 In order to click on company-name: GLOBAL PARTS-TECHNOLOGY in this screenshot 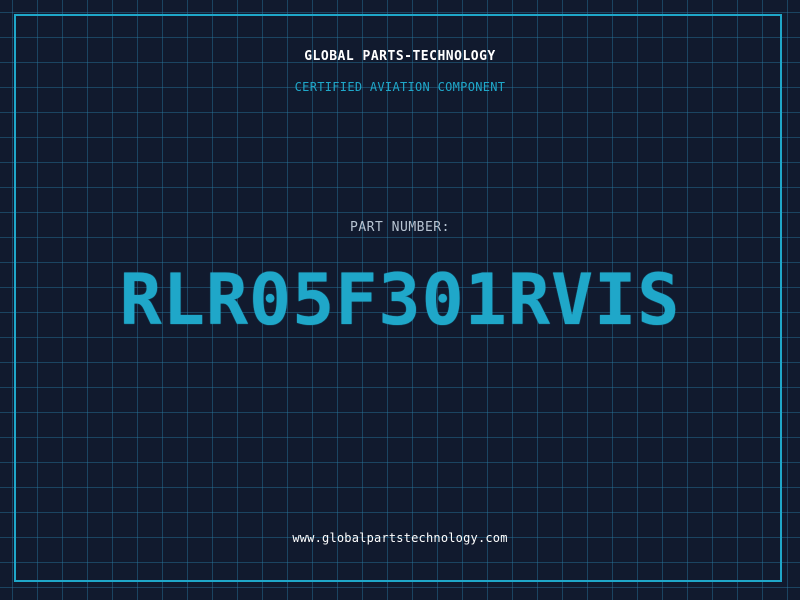, I will do `click(400, 56)`.